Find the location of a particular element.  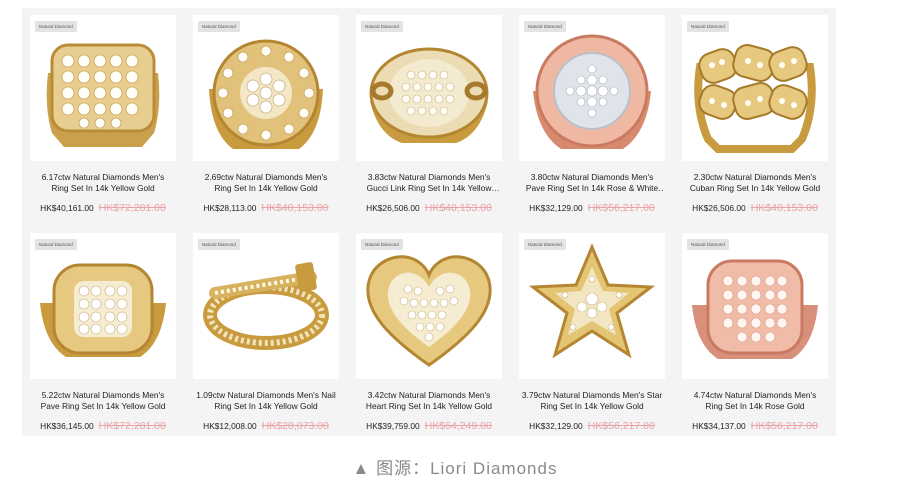

original-price: HK$64,249.00 is located at coordinates (458, 426).